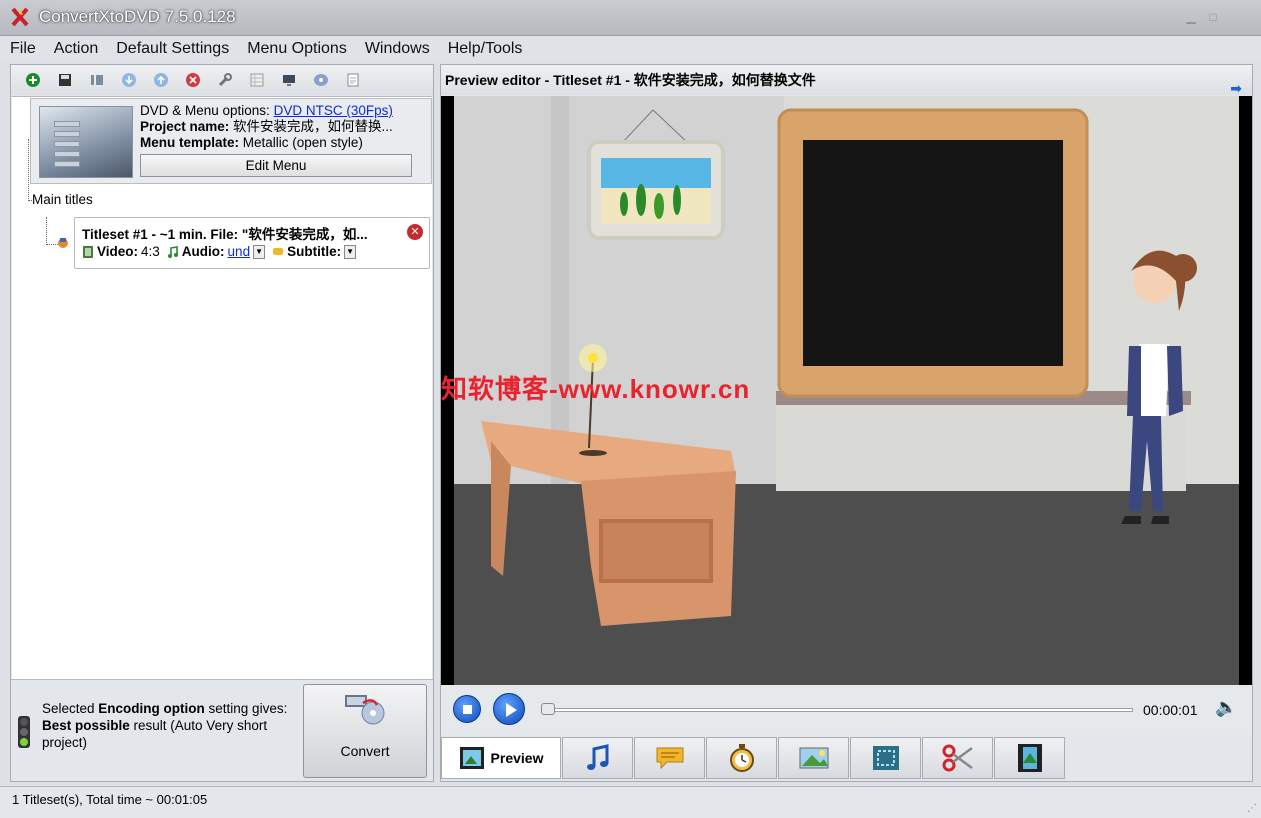 The width and height of the screenshot is (1261, 818). I want to click on maximize-button: □, so click(1213, 17).